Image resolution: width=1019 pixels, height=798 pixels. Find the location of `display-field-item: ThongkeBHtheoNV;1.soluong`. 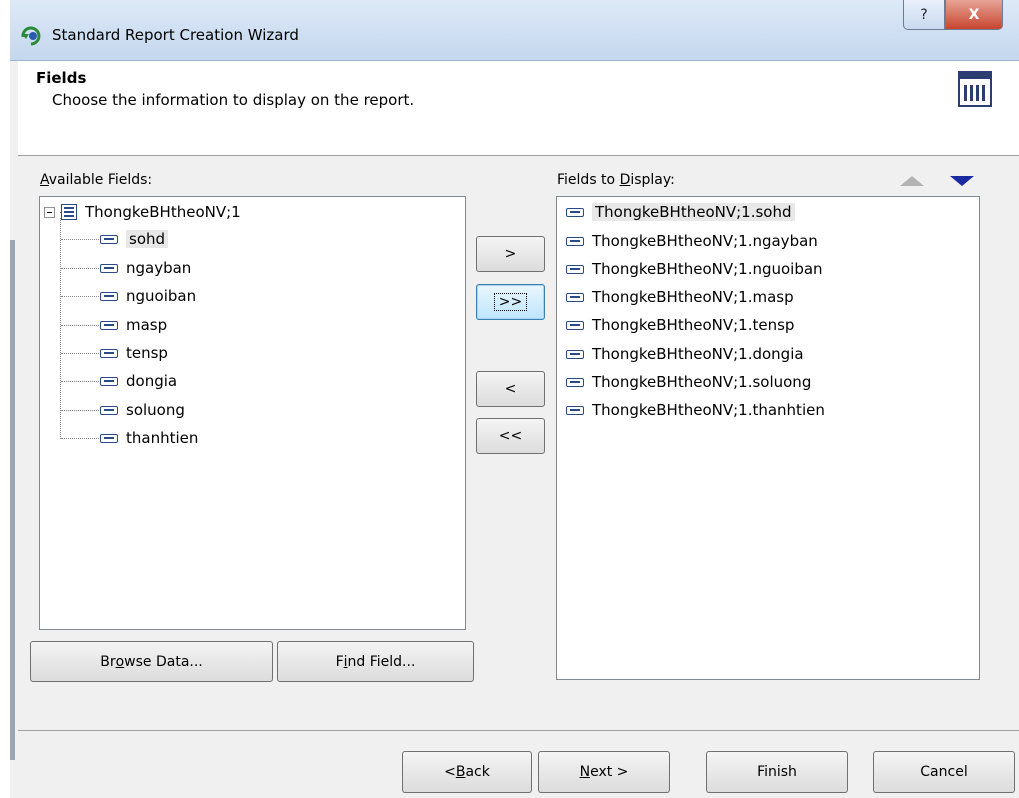

display-field-item: ThongkeBHtheoNV;1.soluong is located at coordinates (688, 382).